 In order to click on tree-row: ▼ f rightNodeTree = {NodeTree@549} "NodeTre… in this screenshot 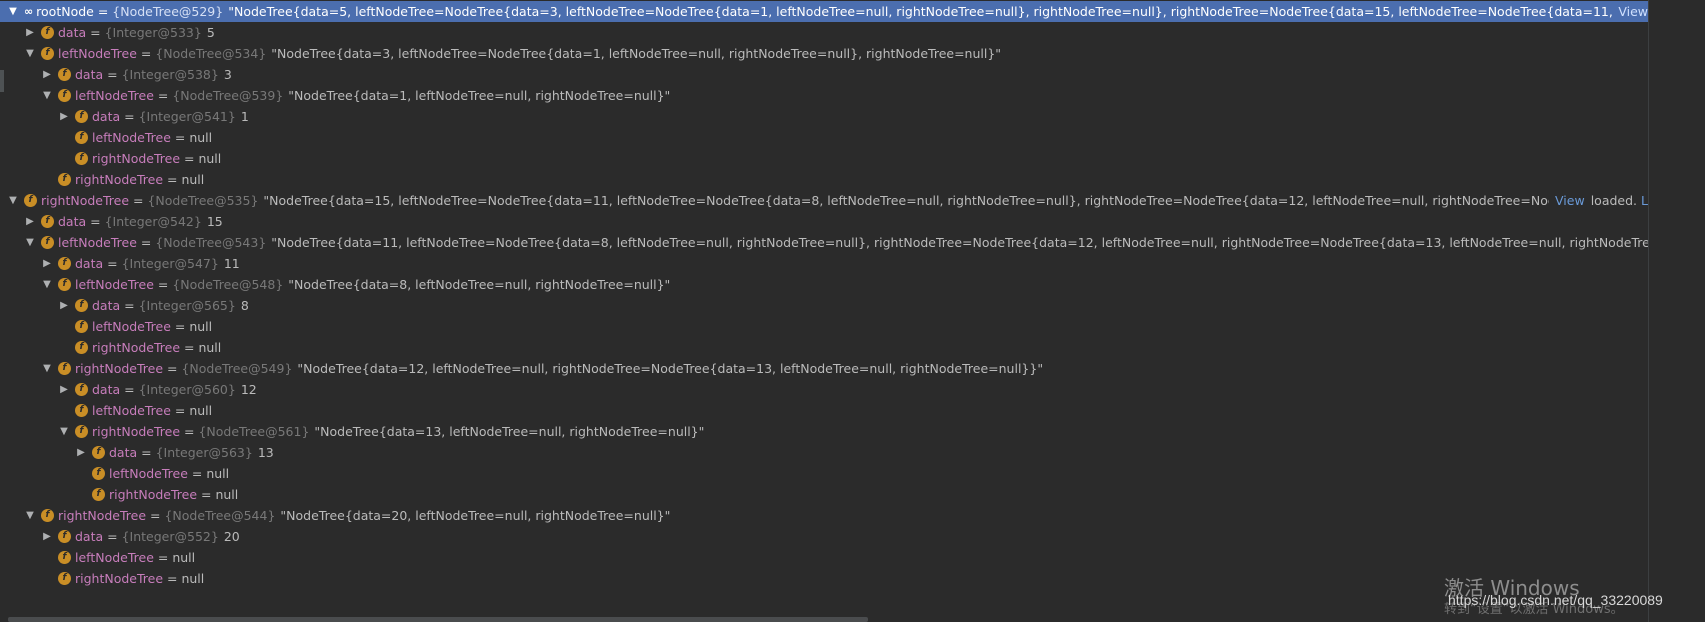, I will do `click(824, 368)`.